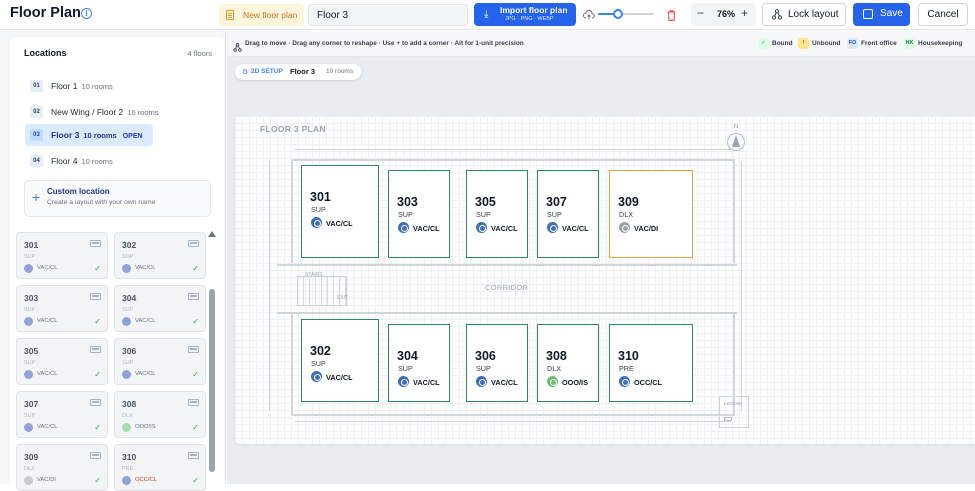 The height and width of the screenshot is (491, 975). I want to click on location-item: 03 Floor 3 10 rooms OPEN, so click(89, 135).